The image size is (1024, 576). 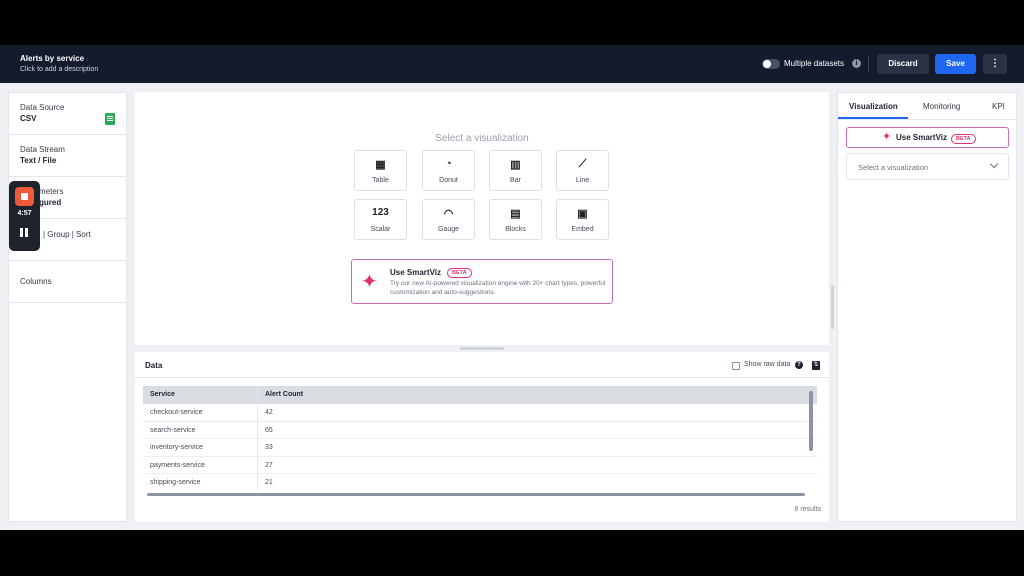 What do you see at coordinates (832, 307) in the screenshot?
I see `viz-scrollbar` at bounding box center [832, 307].